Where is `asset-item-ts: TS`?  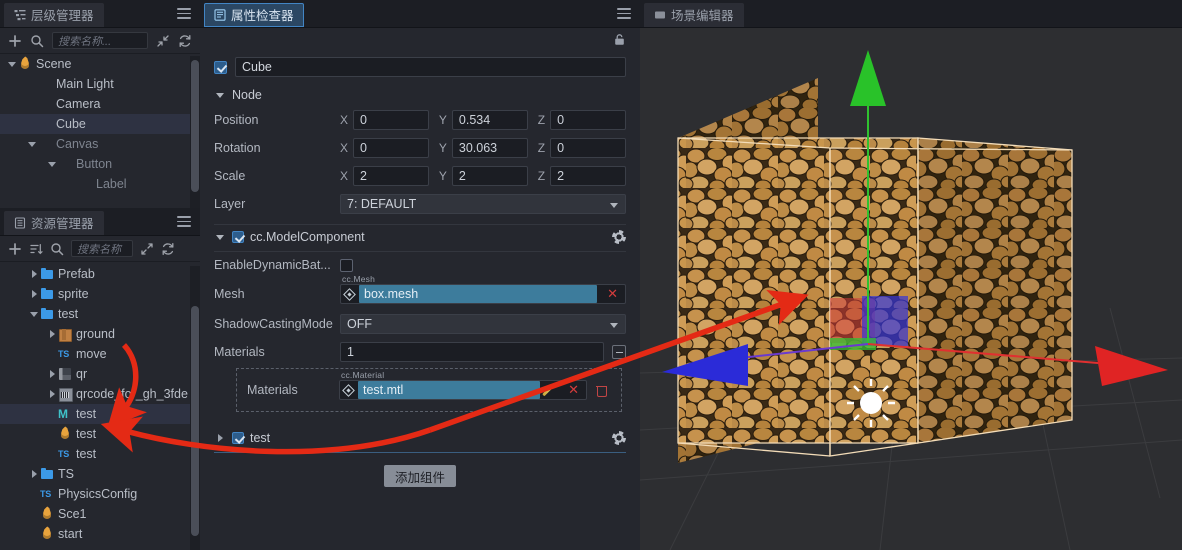 asset-item-ts: TS is located at coordinates (100, 474).